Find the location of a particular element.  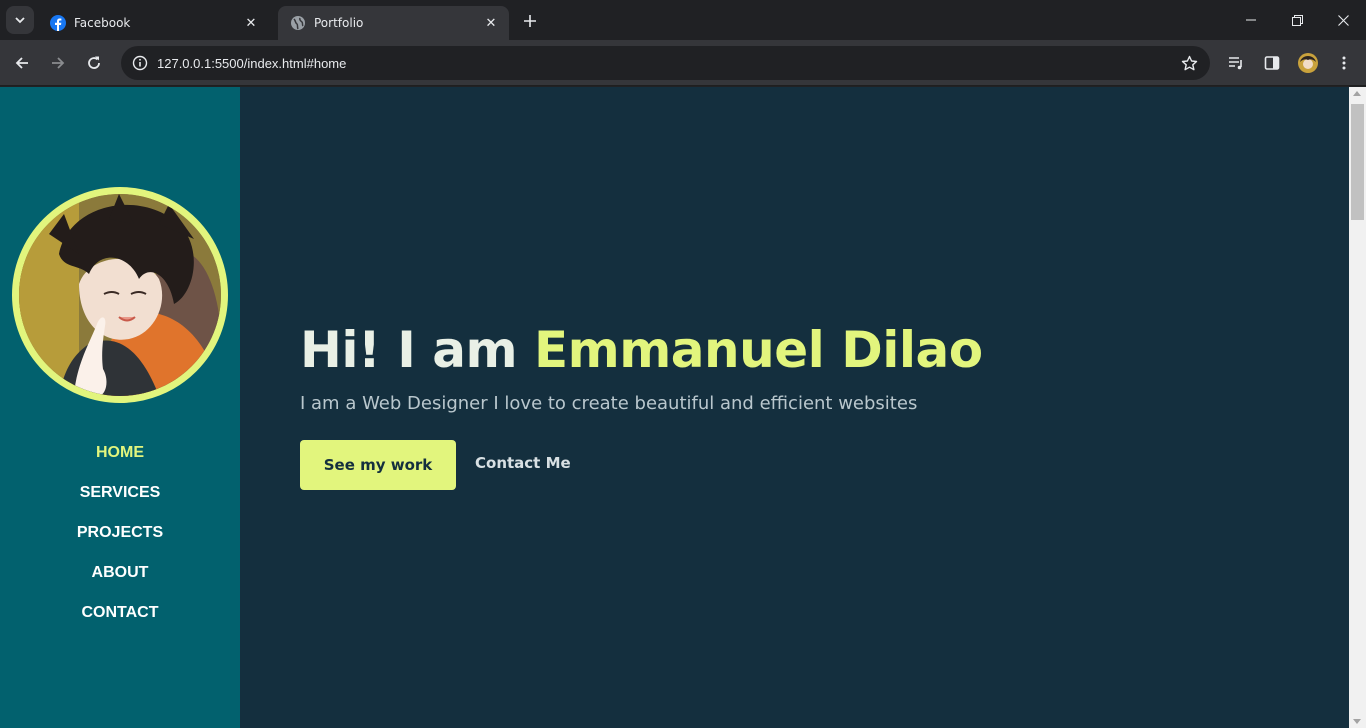

more-vertical-icon is located at coordinates (1344, 63).